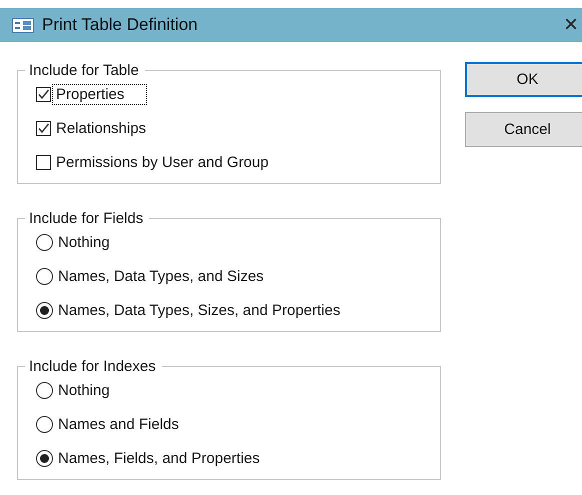 This screenshot has height=495, width=582. I want to click on window-icon, so click(23, 25).